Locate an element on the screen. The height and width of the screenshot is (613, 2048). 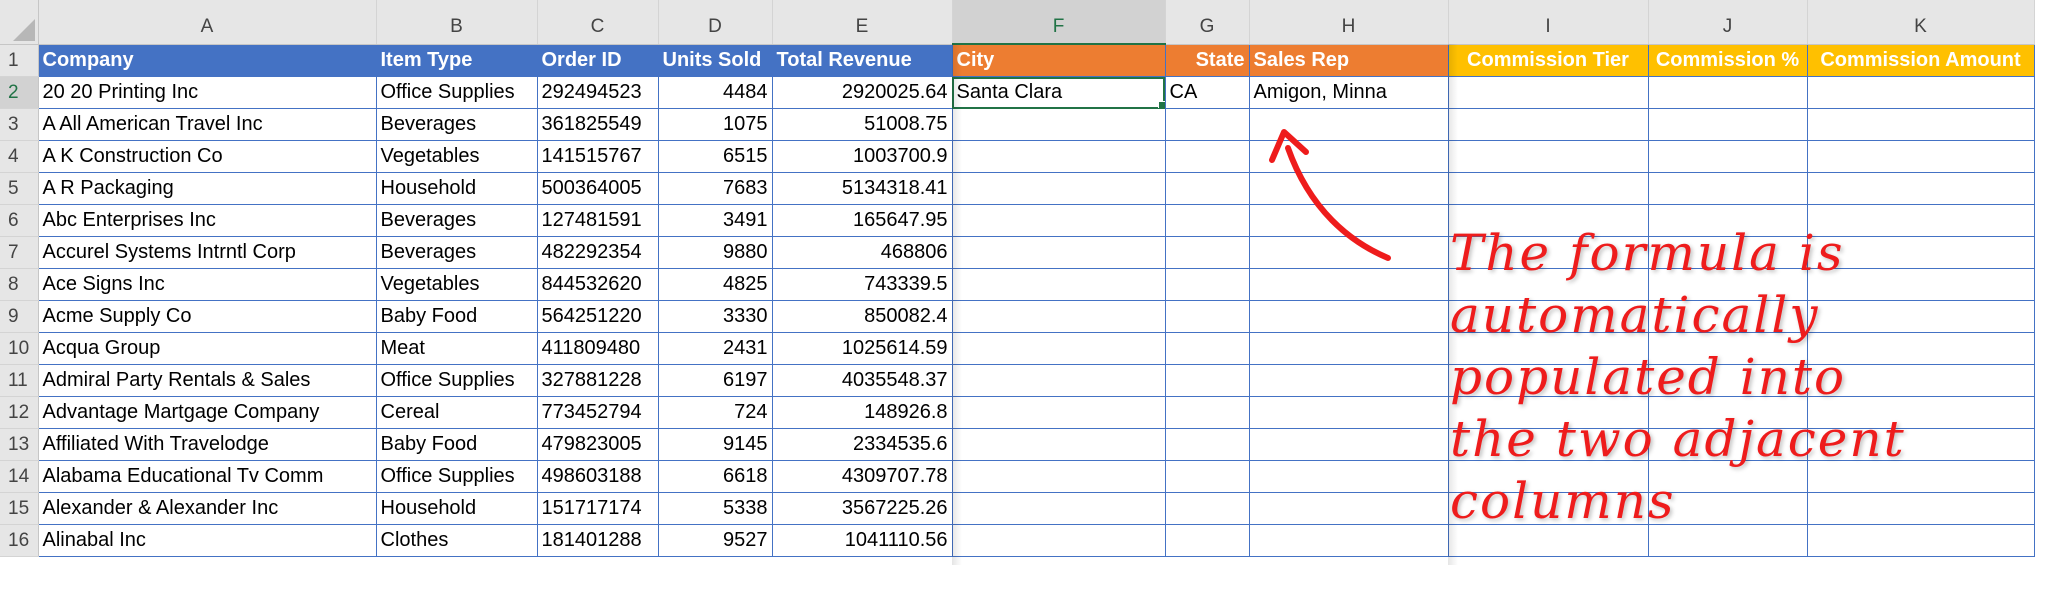
cell-total-revenue: 1041110.56 is located at coordinates (862, 540).